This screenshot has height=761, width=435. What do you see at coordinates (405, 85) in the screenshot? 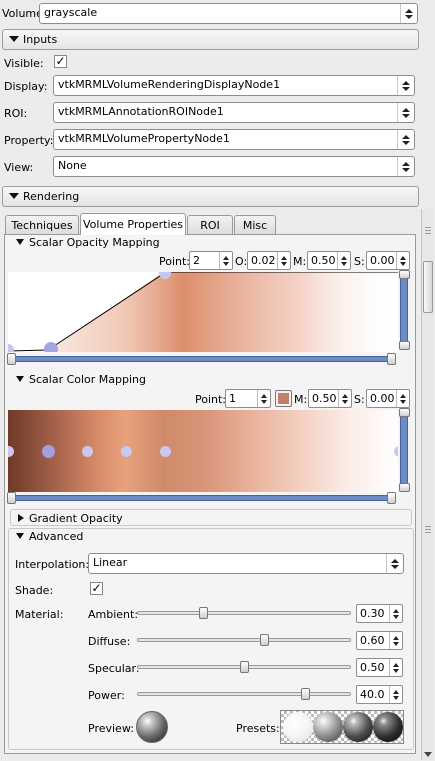
I see `combo-arrows-icon` at bounding box center [405, 85].